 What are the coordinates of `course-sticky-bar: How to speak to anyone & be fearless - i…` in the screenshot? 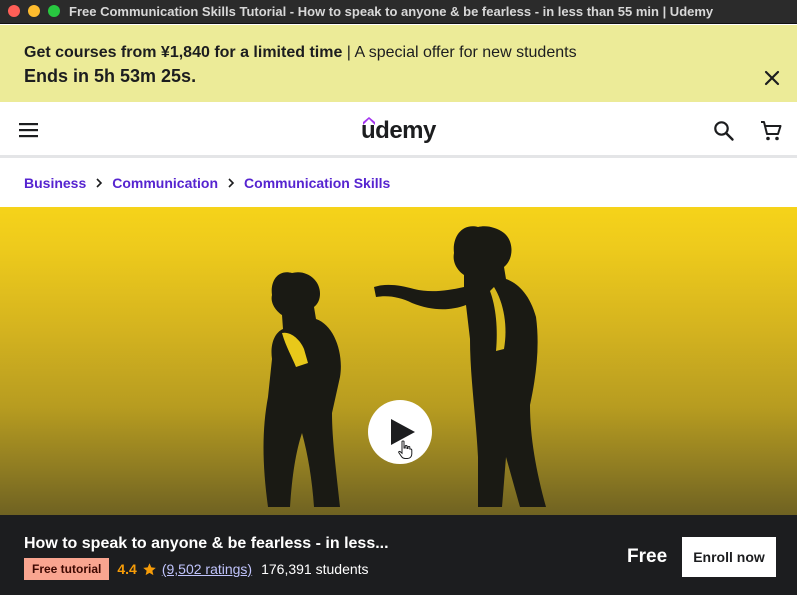 It's located at (398, 555).